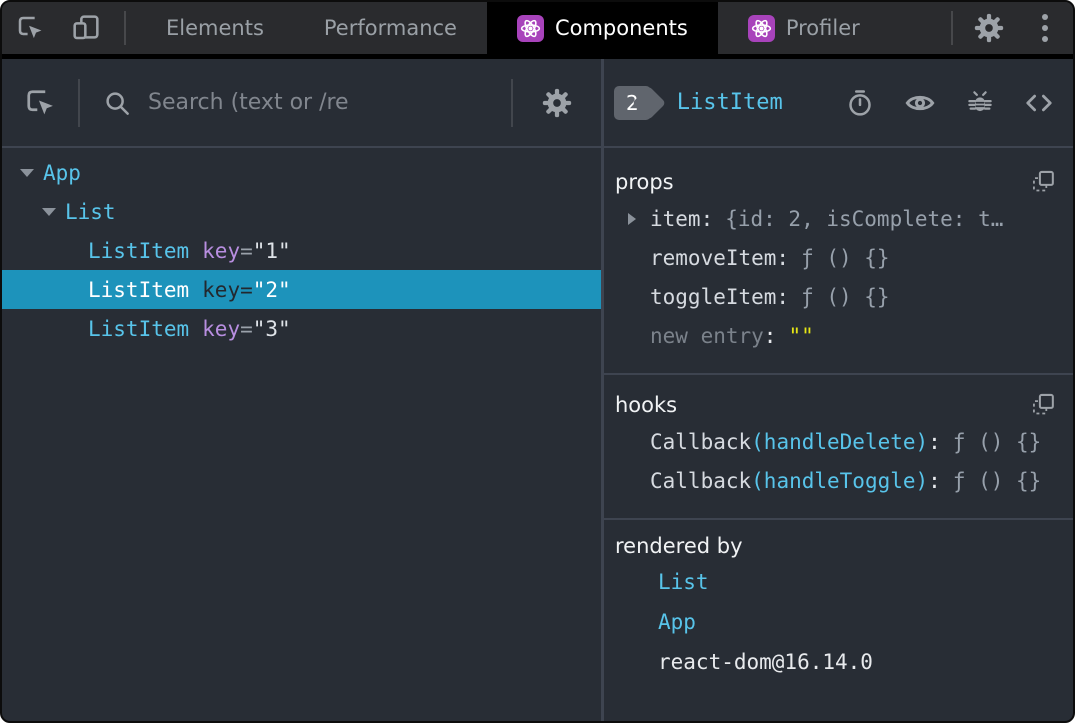 This screenshot has width=1075, height=723. I want to click on tab-components: Components, so click(602, 28).